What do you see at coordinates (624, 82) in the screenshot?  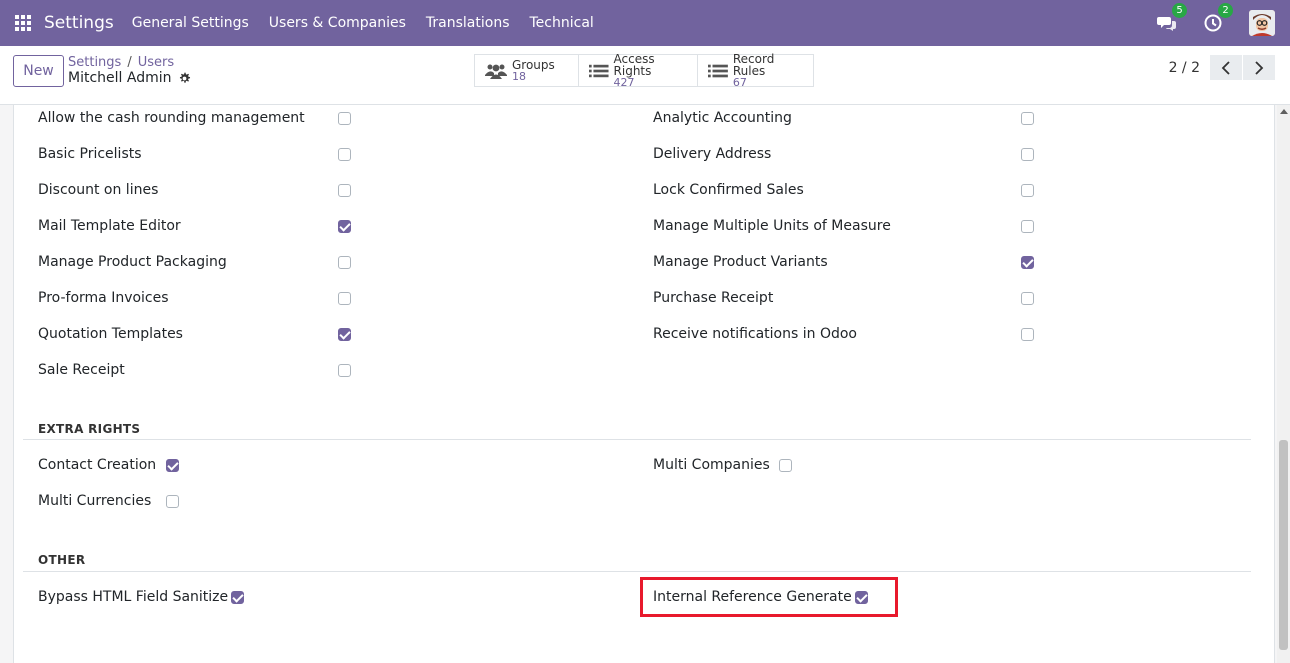 I see `access-rights-count: 427` at bounding box center [624, 82].